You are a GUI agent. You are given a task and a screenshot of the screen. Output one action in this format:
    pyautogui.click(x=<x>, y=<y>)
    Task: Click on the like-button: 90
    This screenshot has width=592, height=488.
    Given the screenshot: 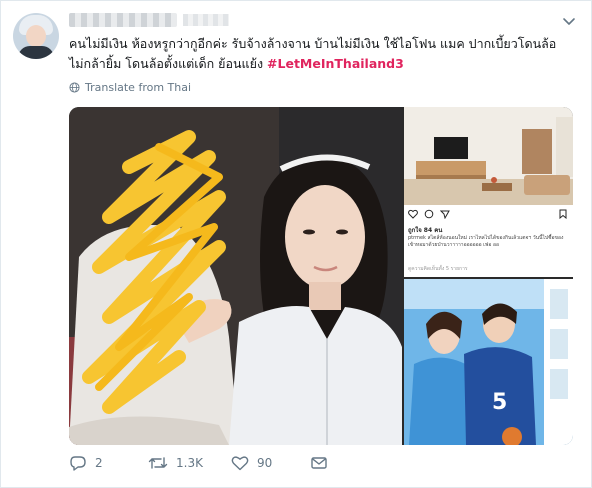 What is the action you would take?
    pyautogui.click(x=251, y=463)
    